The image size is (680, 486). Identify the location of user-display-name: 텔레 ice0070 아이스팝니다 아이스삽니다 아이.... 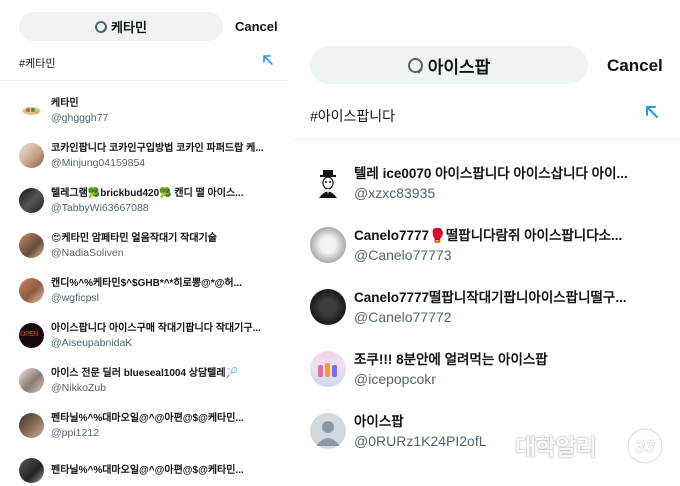
(491, 173).